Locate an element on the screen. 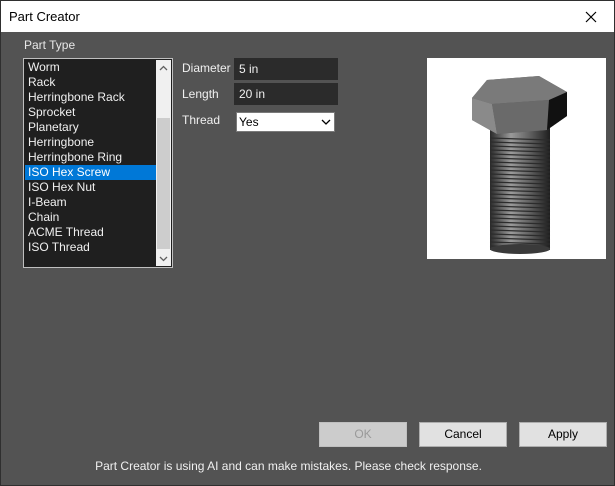  list-item: ACME Thread is located at coordinates (90, 232).